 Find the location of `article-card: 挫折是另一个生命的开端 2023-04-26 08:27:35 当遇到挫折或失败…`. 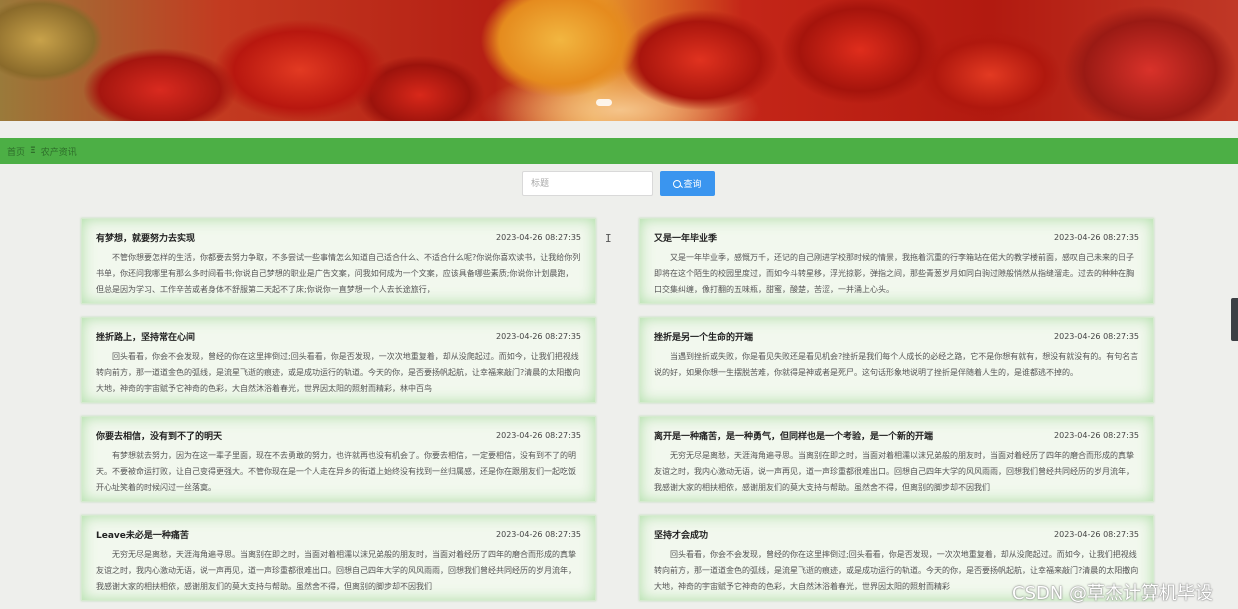

article-card: 挫折是另一个生命的开端 2023-04-26 08:27:35 当遇到挫折或失败… is located at coordinates (896, 360).